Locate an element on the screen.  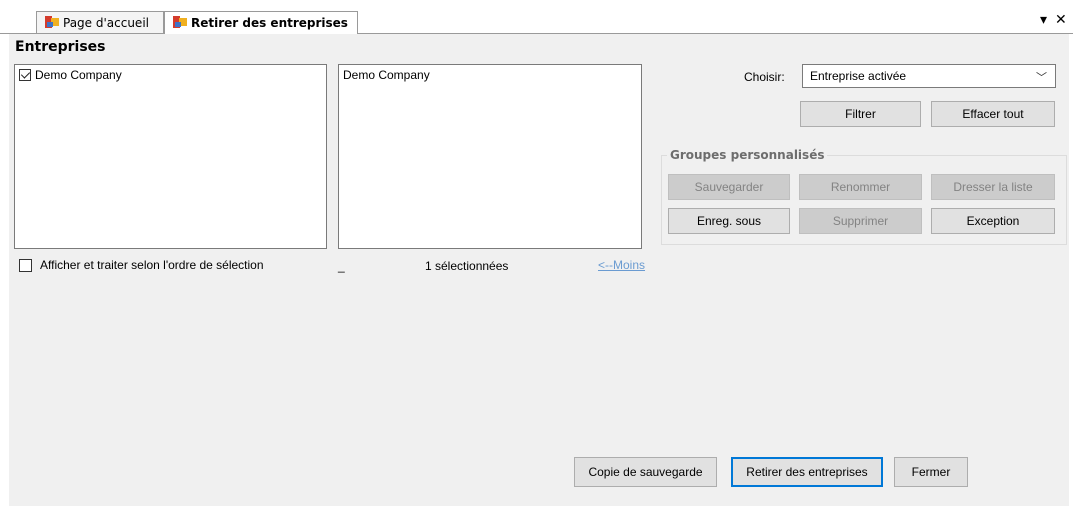
make-list-button: Dresser la liste is located at coordinates (993, 187).